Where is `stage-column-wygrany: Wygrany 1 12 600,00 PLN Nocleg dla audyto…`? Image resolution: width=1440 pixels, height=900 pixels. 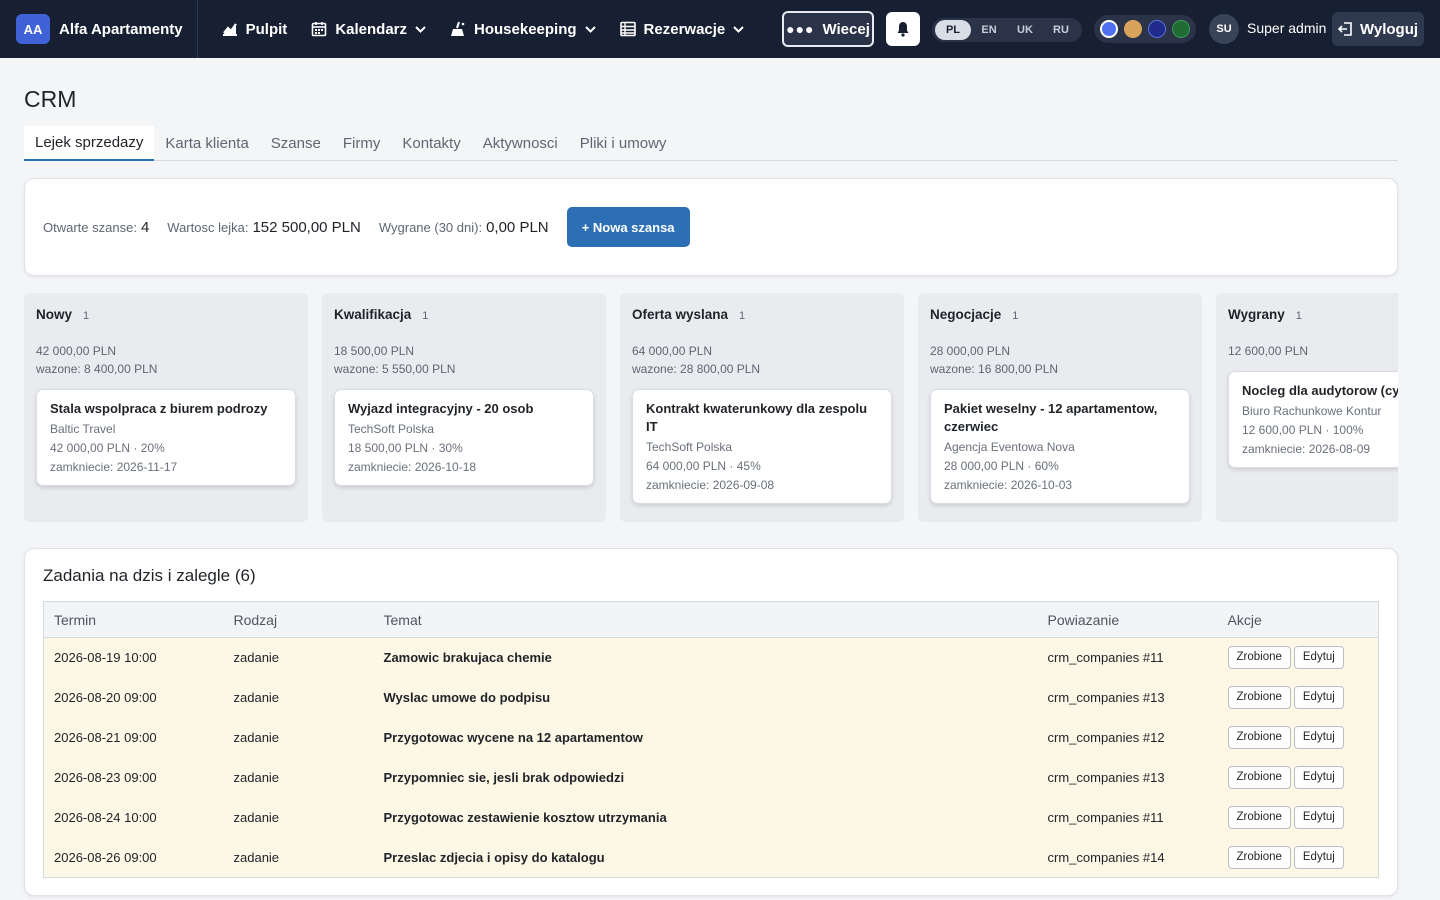 stage-column-wygrany: Wygrany 1 12 600,00 PLN Nocleg dla audyto… is located at coordinates (1307, 407).